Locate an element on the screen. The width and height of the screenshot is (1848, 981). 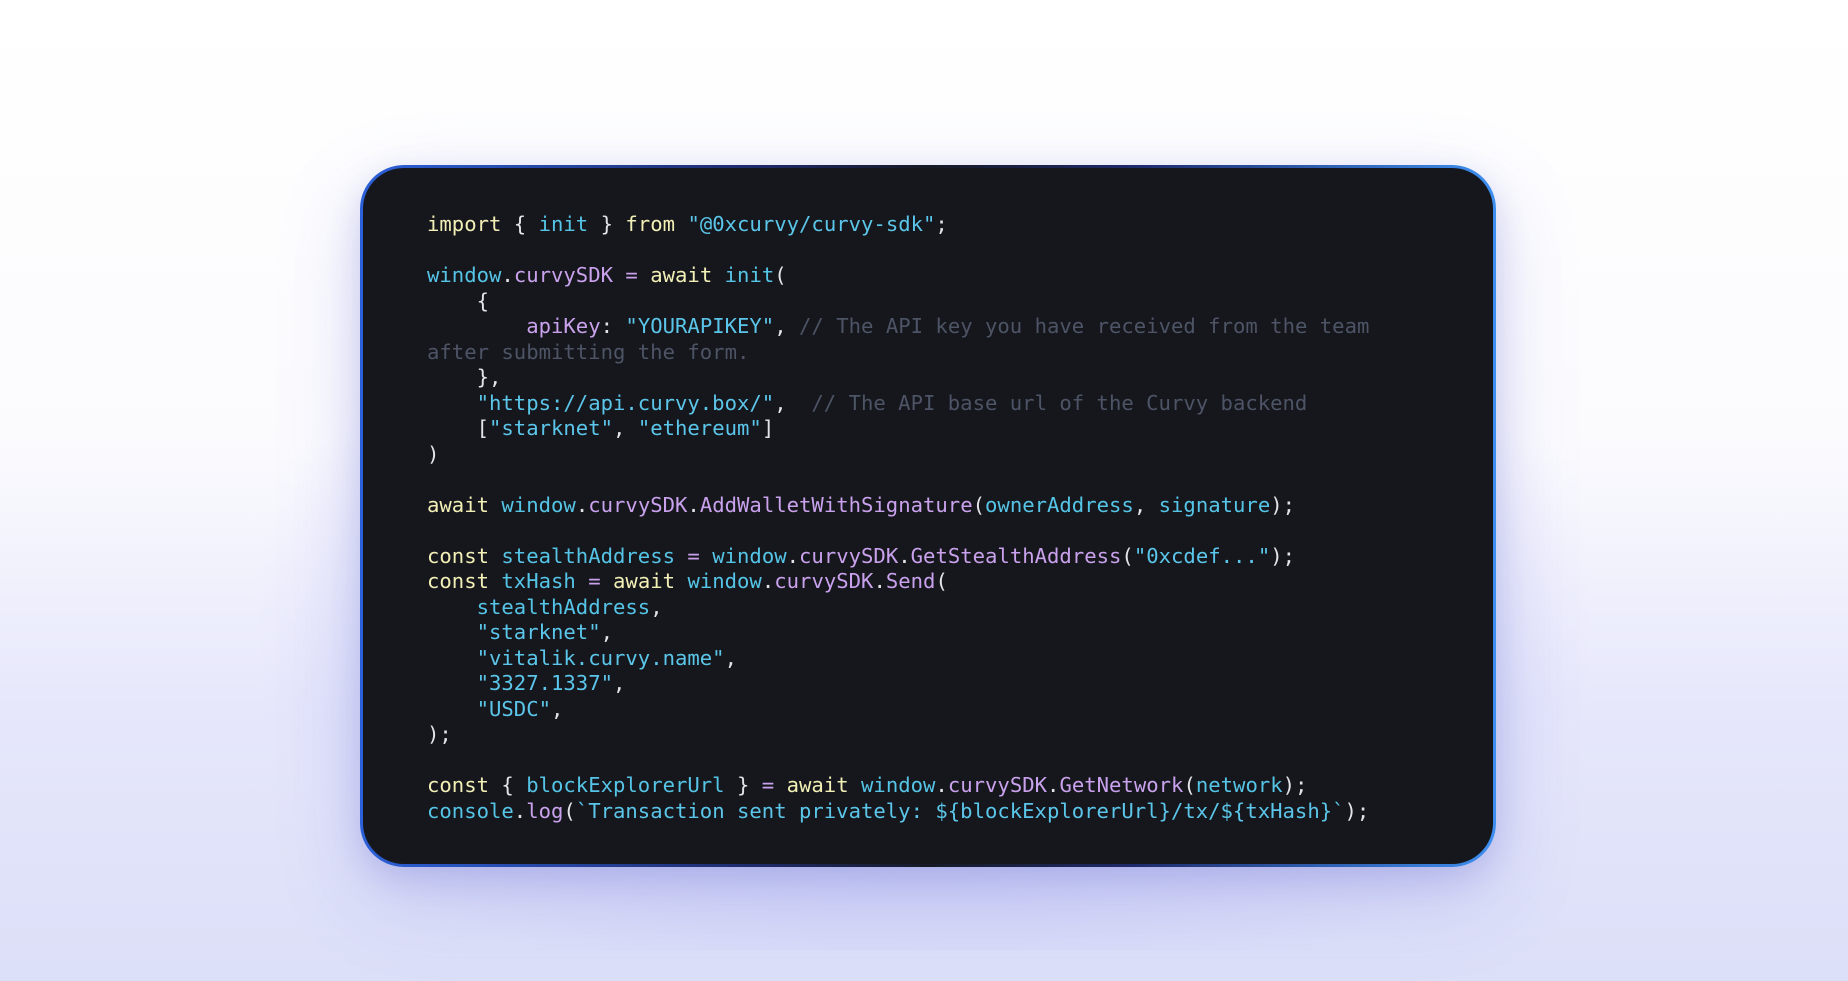
code-token: GetStealthAddress is located at coordinates (1016, 555).